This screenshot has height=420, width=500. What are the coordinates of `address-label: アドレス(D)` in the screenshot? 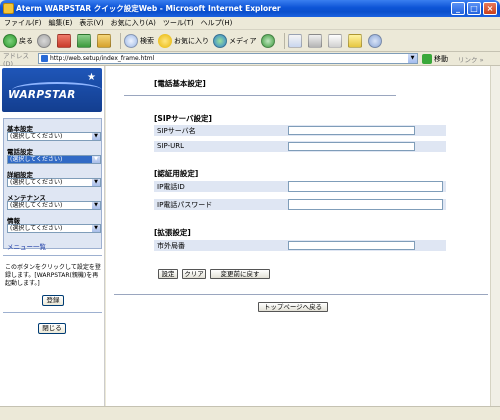 It's located at (16, 59).